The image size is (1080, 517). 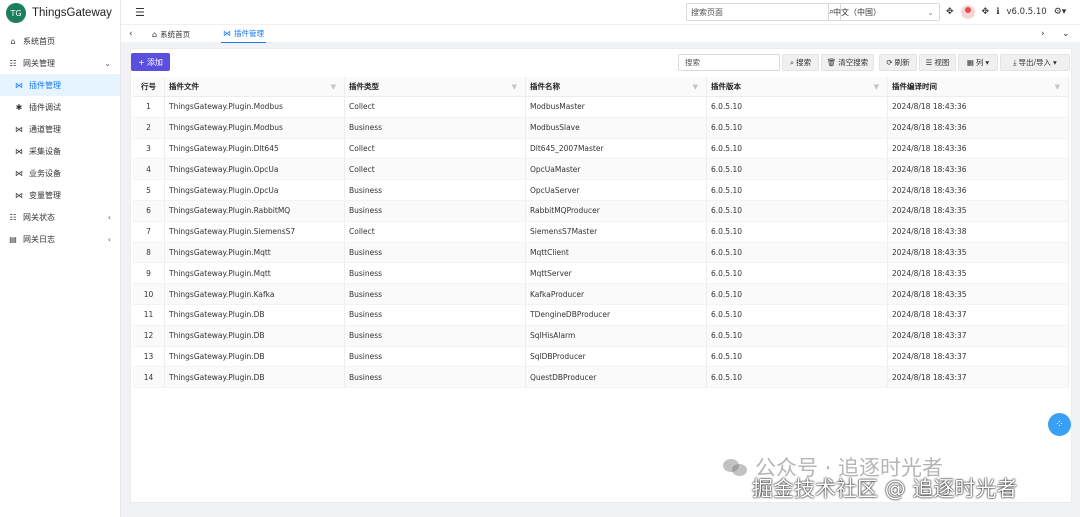 I want to click on table-cell: Dlt645_2007Master, so click(x=616, y=148).